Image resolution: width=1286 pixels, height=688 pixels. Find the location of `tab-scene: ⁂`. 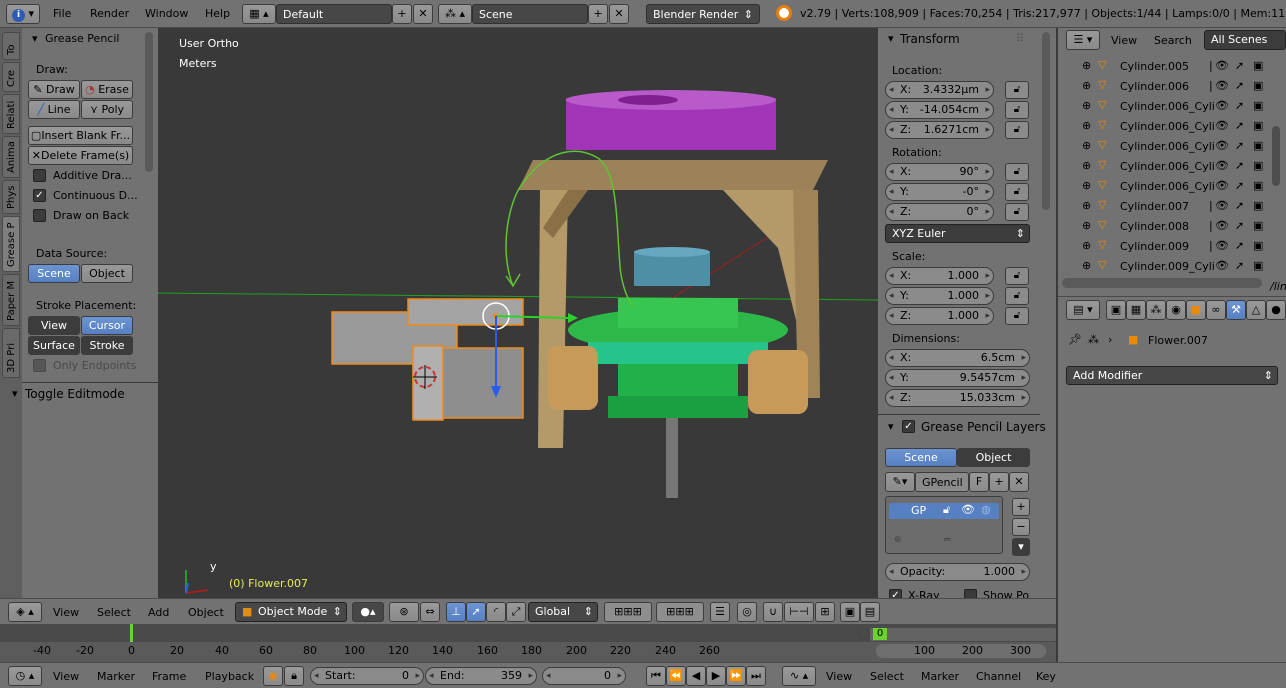

tab-scene: ⁂ is located at coordinates (1156, 310).